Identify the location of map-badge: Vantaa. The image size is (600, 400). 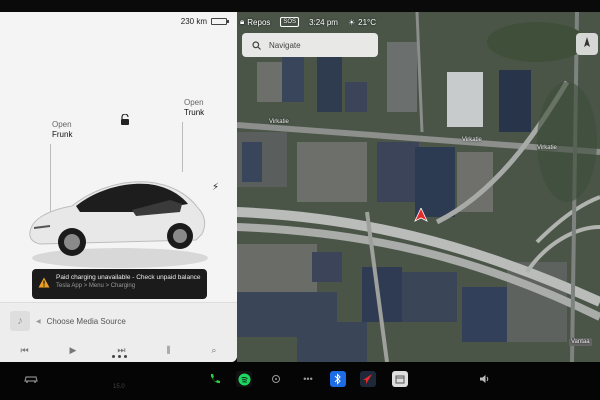
(580, 342).